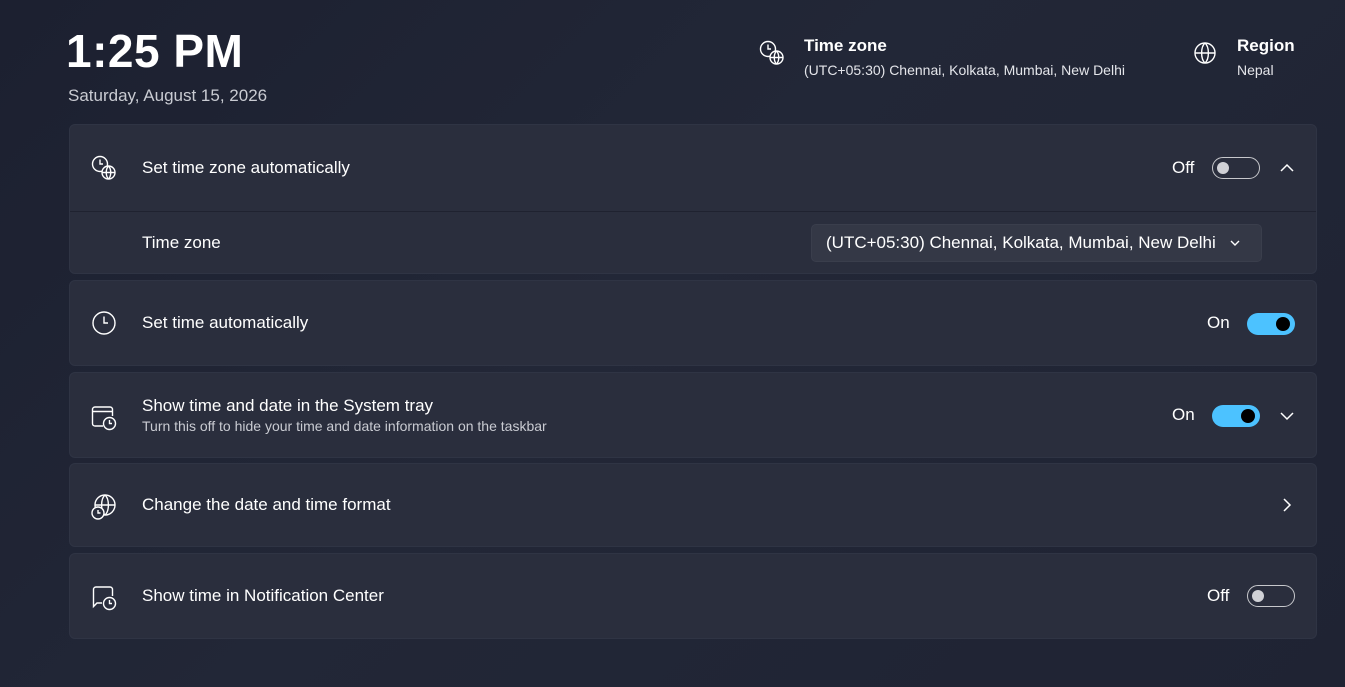 This screenshot has height=687, width=1345. Describe the element at coordinates (1205, 53) in the screenshot. I see `globe-icon` at that location.